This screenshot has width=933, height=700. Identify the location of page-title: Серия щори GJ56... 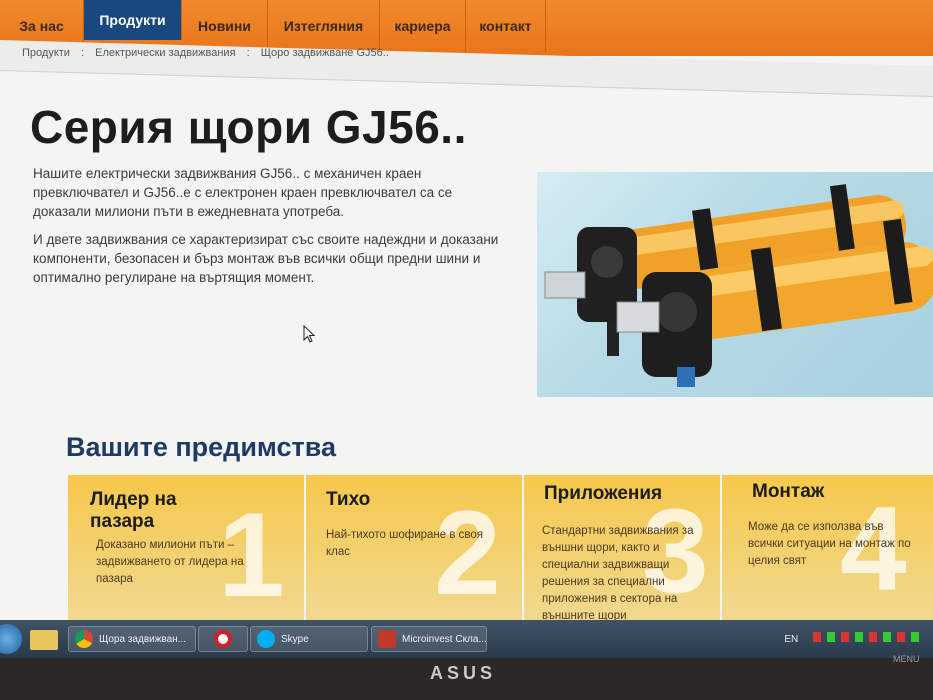
(248, 127).